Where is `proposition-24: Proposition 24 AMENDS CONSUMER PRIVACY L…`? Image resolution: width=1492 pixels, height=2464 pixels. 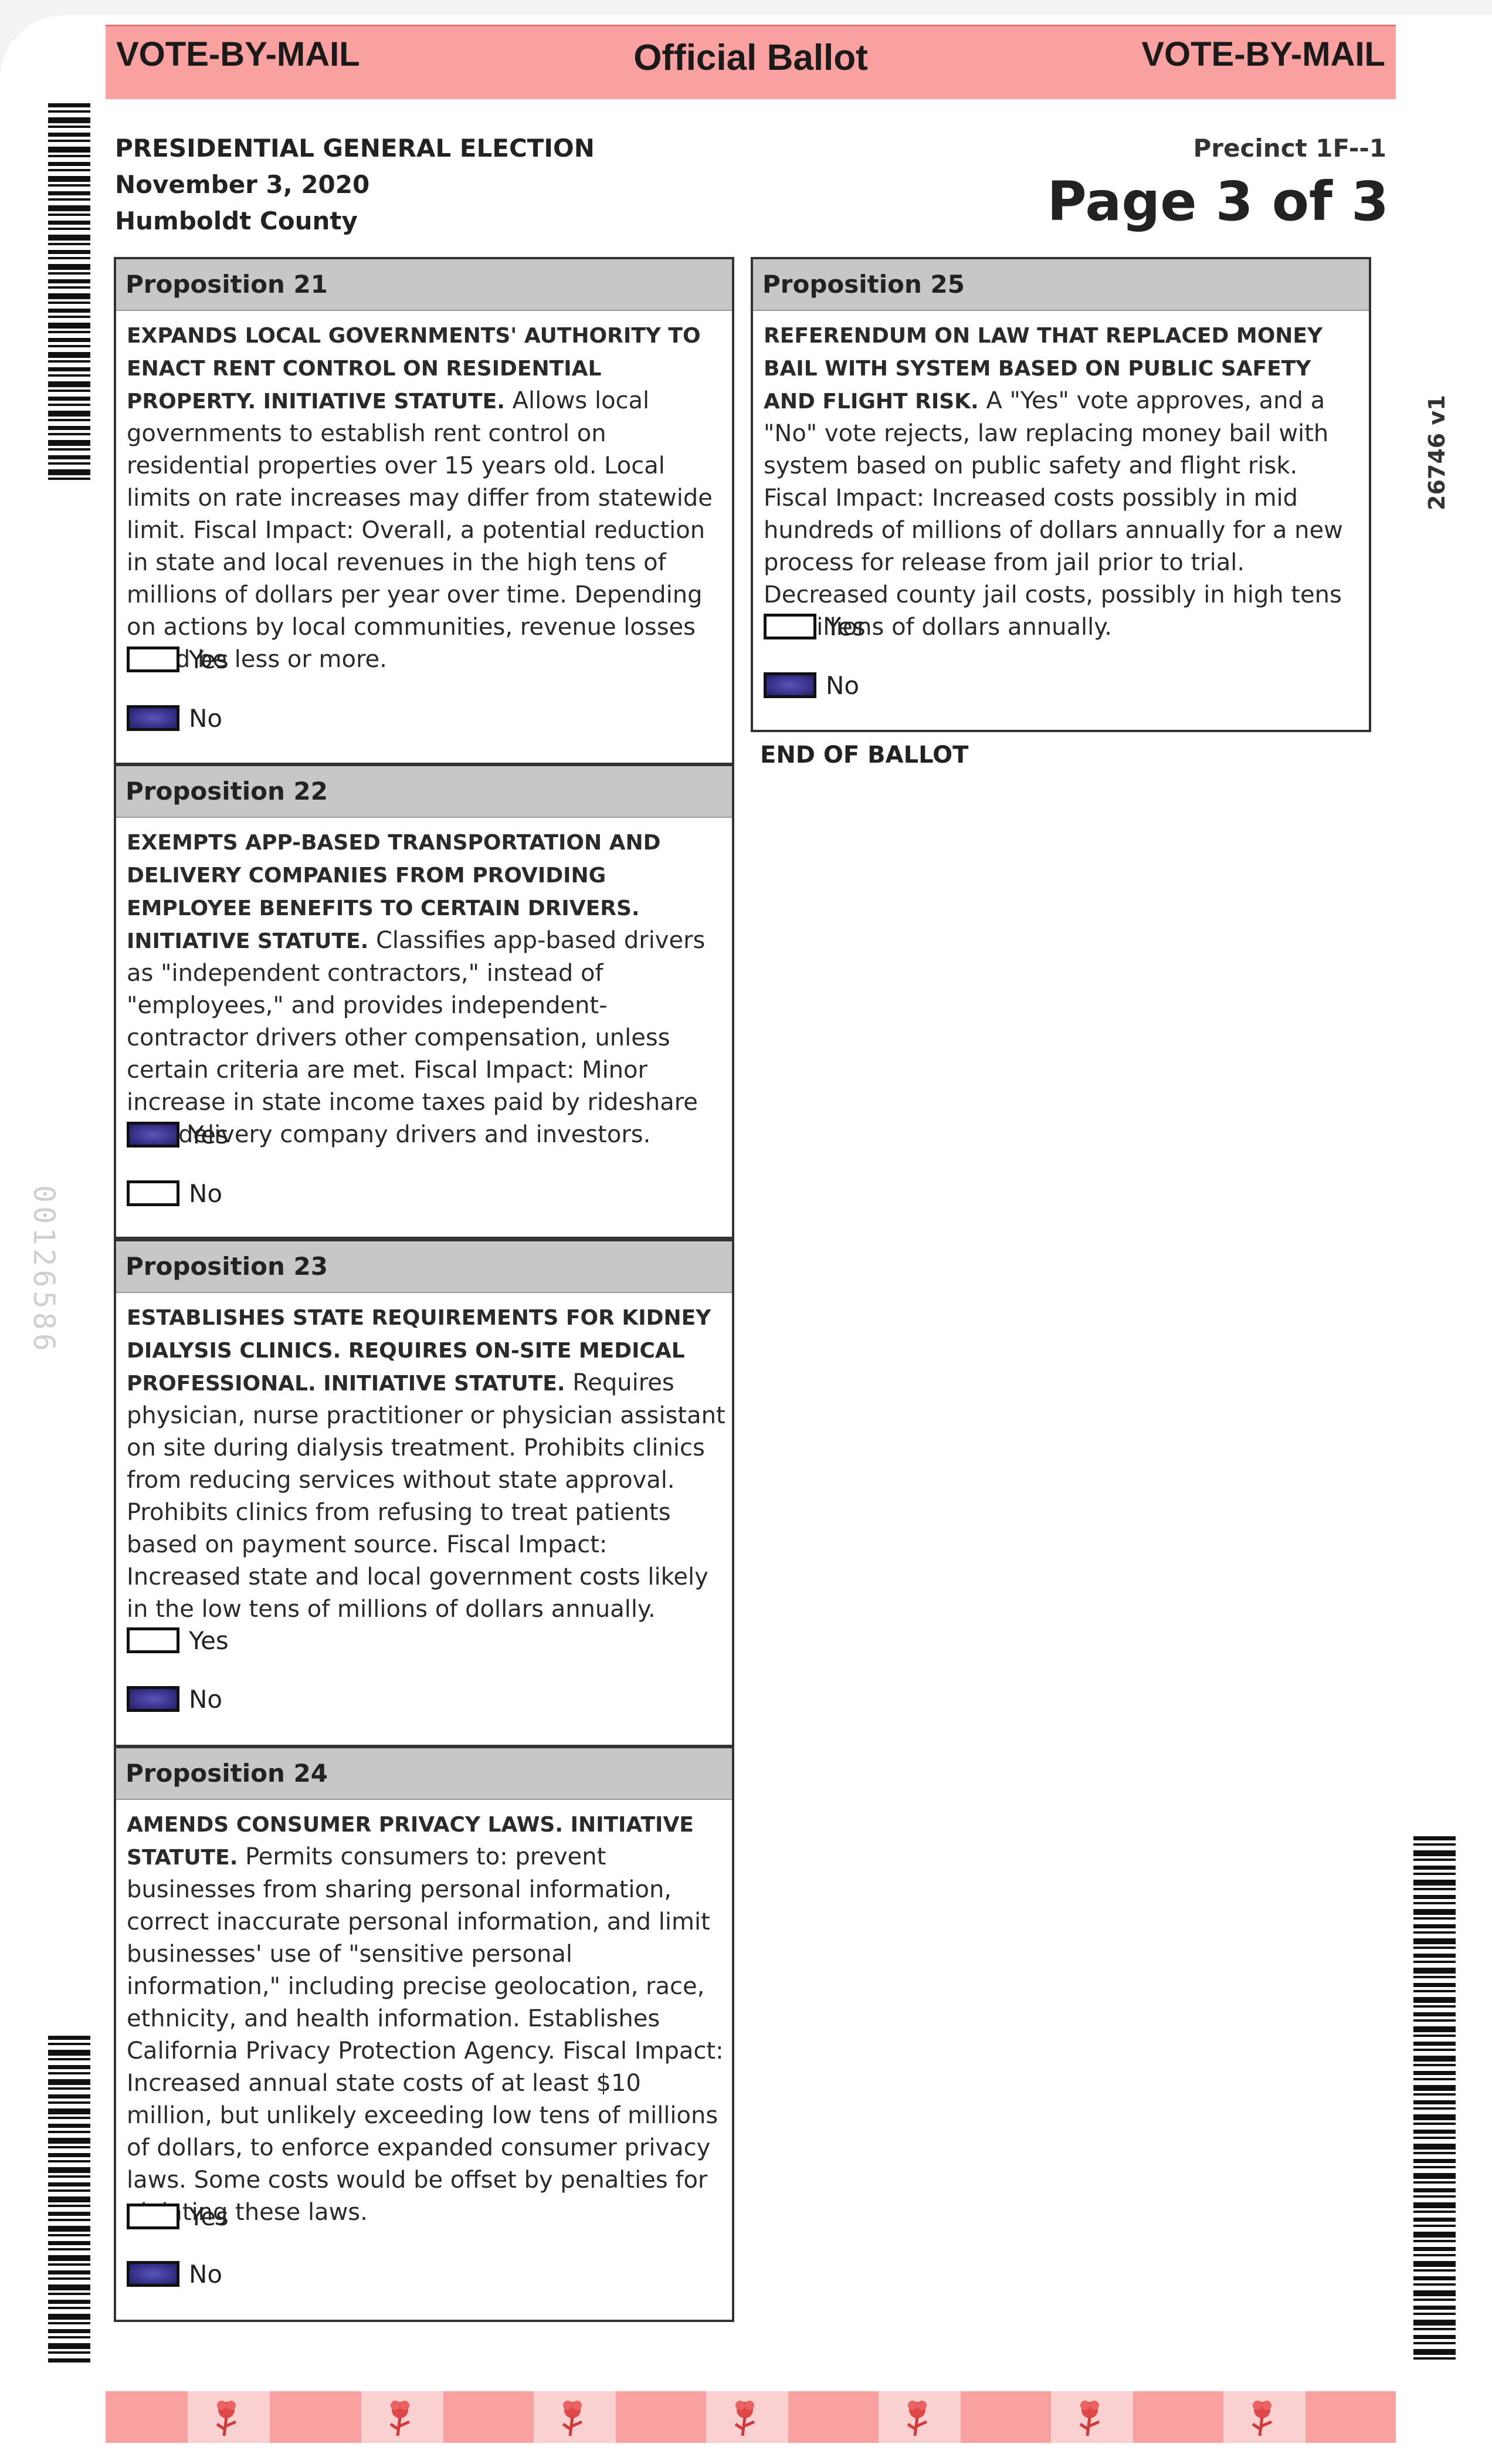 proposition-24: Proposition 24 AMENDS CONSUMER PRIVACY L… is located at coordinates (424, 2034).